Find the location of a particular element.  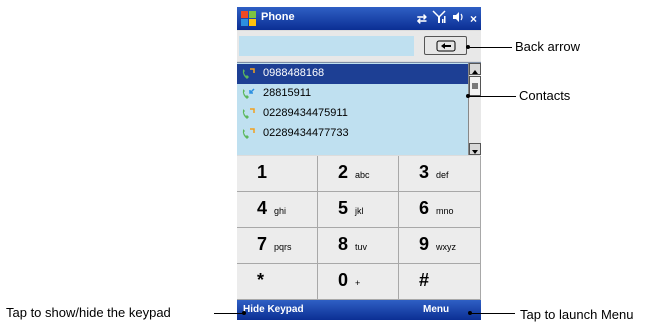

signal-icon is located at coordinates (439, 18).